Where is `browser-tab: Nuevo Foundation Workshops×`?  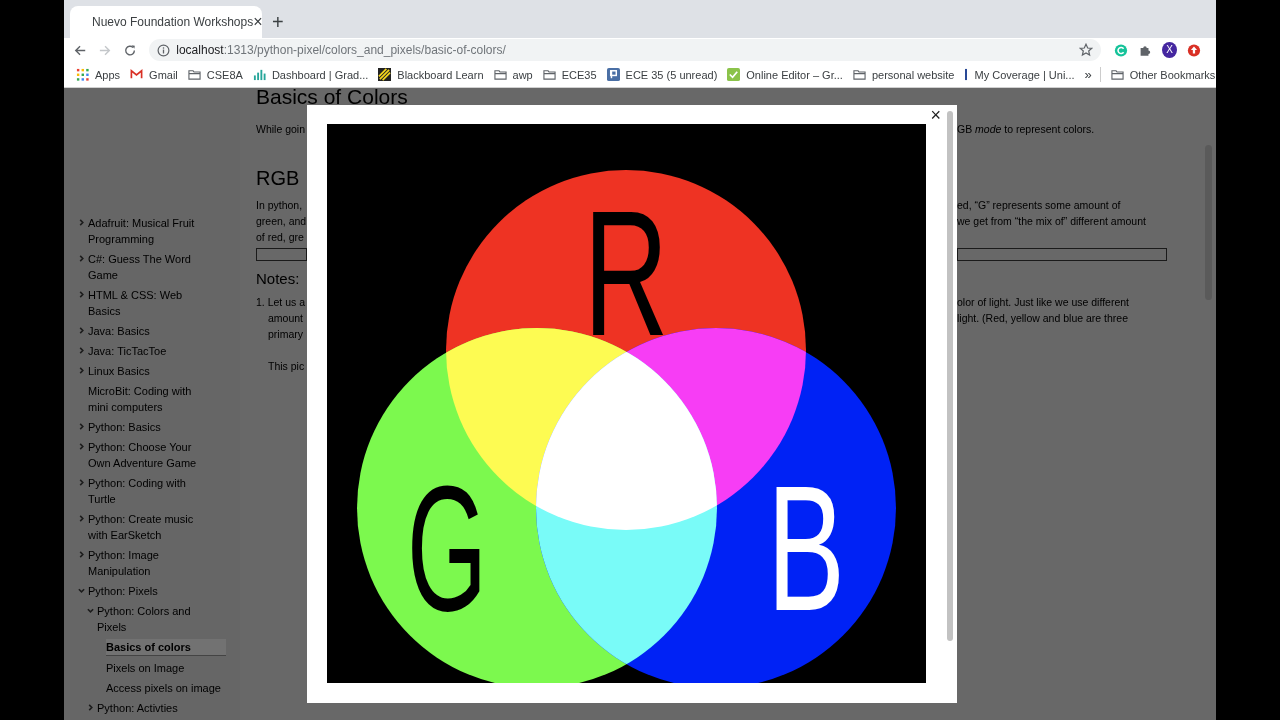
browser-tab: Nuevo Foundation Workshops× is located at coordinates (166, 22).